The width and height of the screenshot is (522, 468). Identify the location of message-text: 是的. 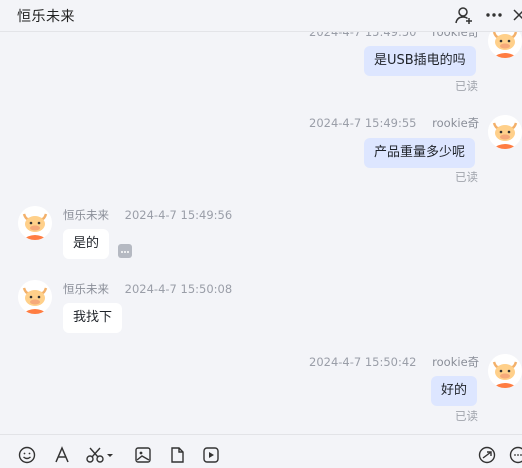
(86, 243).